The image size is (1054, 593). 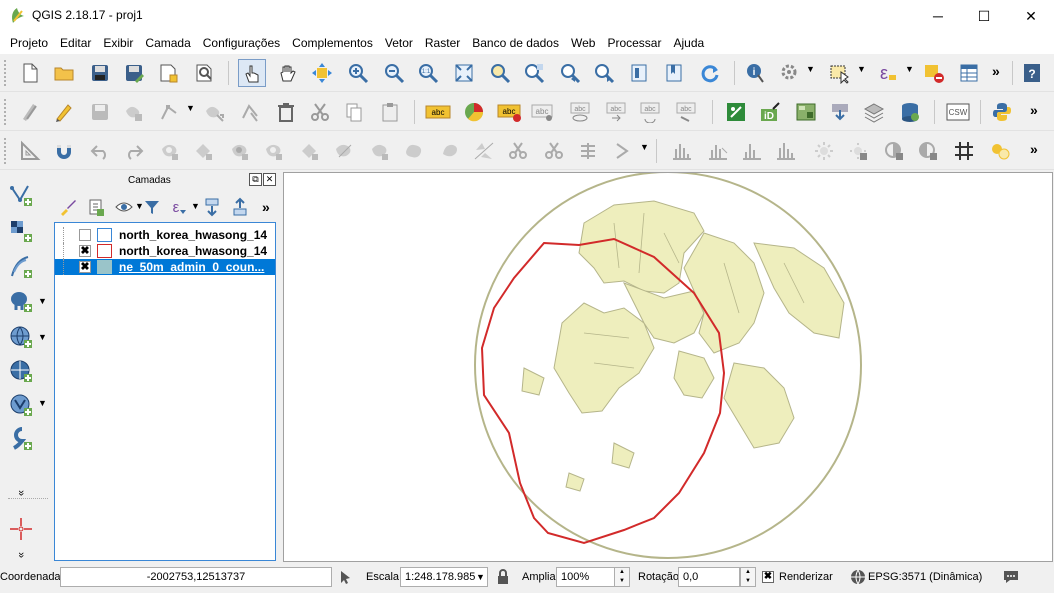 What do you see at coordinates (938, 16) in the screenshot?
I see `minimize-button: ─` at bounding box center [938, 16].